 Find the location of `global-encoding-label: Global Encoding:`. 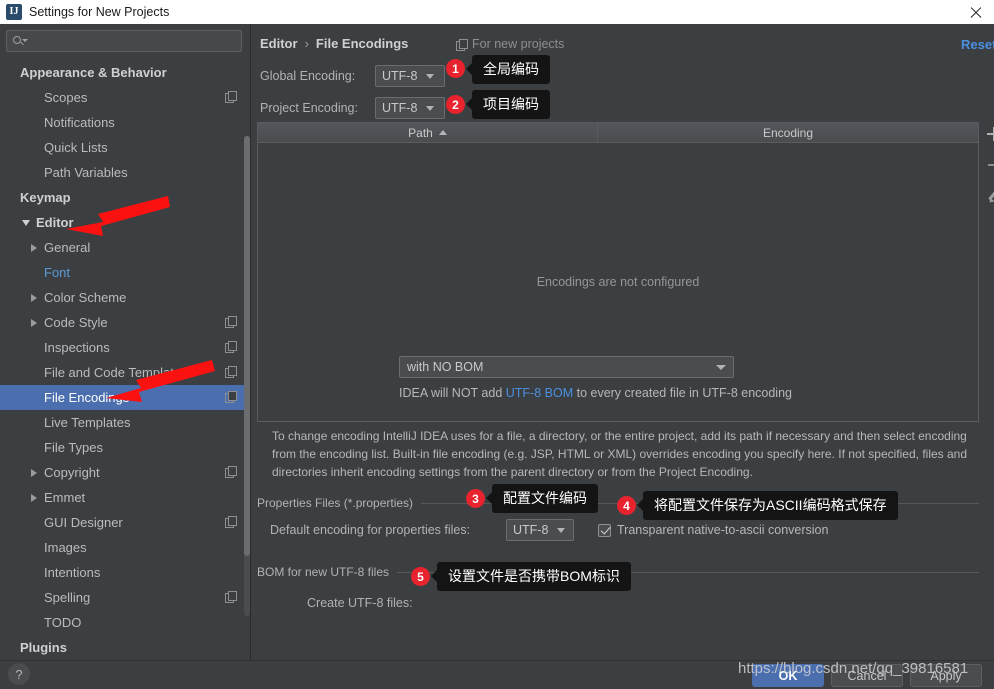

global-encoding-label: Global Encoding: is located at coordinates (308, 76).